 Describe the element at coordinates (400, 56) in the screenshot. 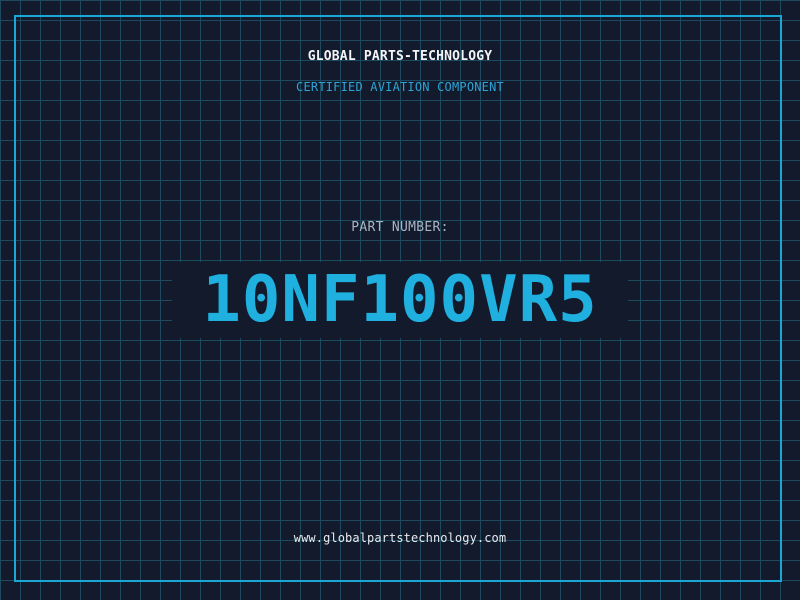

I see `company-name: GLOBAL PARTS-TECHNOLOGY` at that location.